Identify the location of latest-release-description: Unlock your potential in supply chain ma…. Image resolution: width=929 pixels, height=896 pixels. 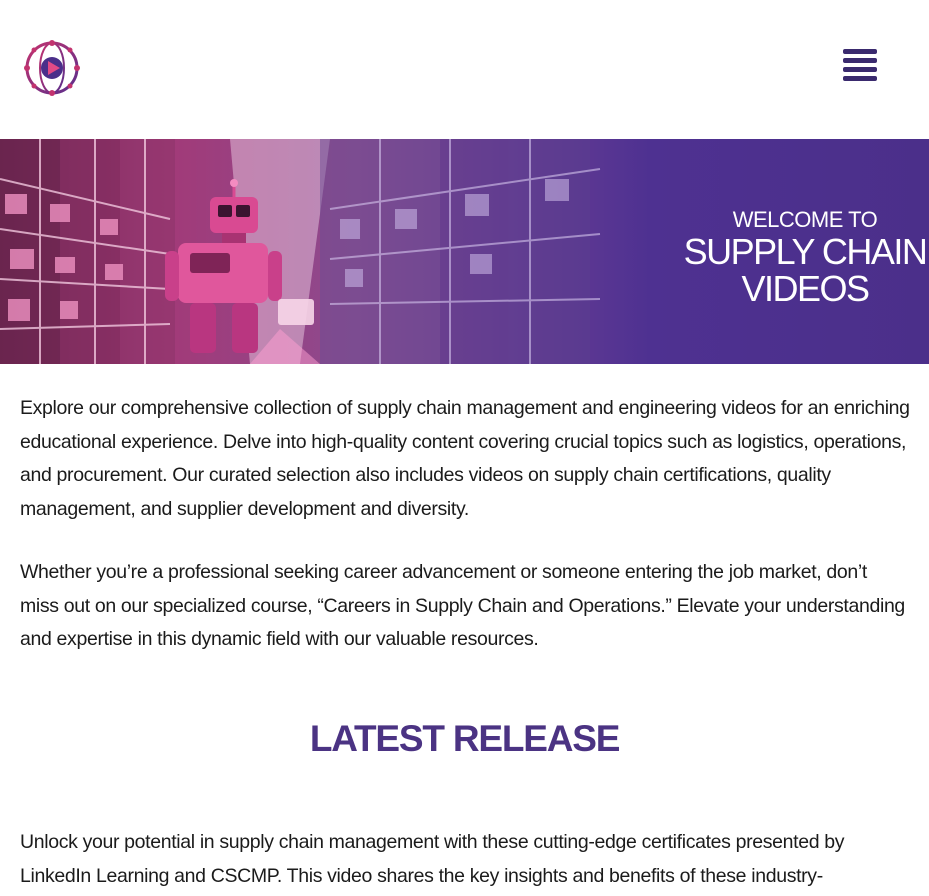
(432, 859).